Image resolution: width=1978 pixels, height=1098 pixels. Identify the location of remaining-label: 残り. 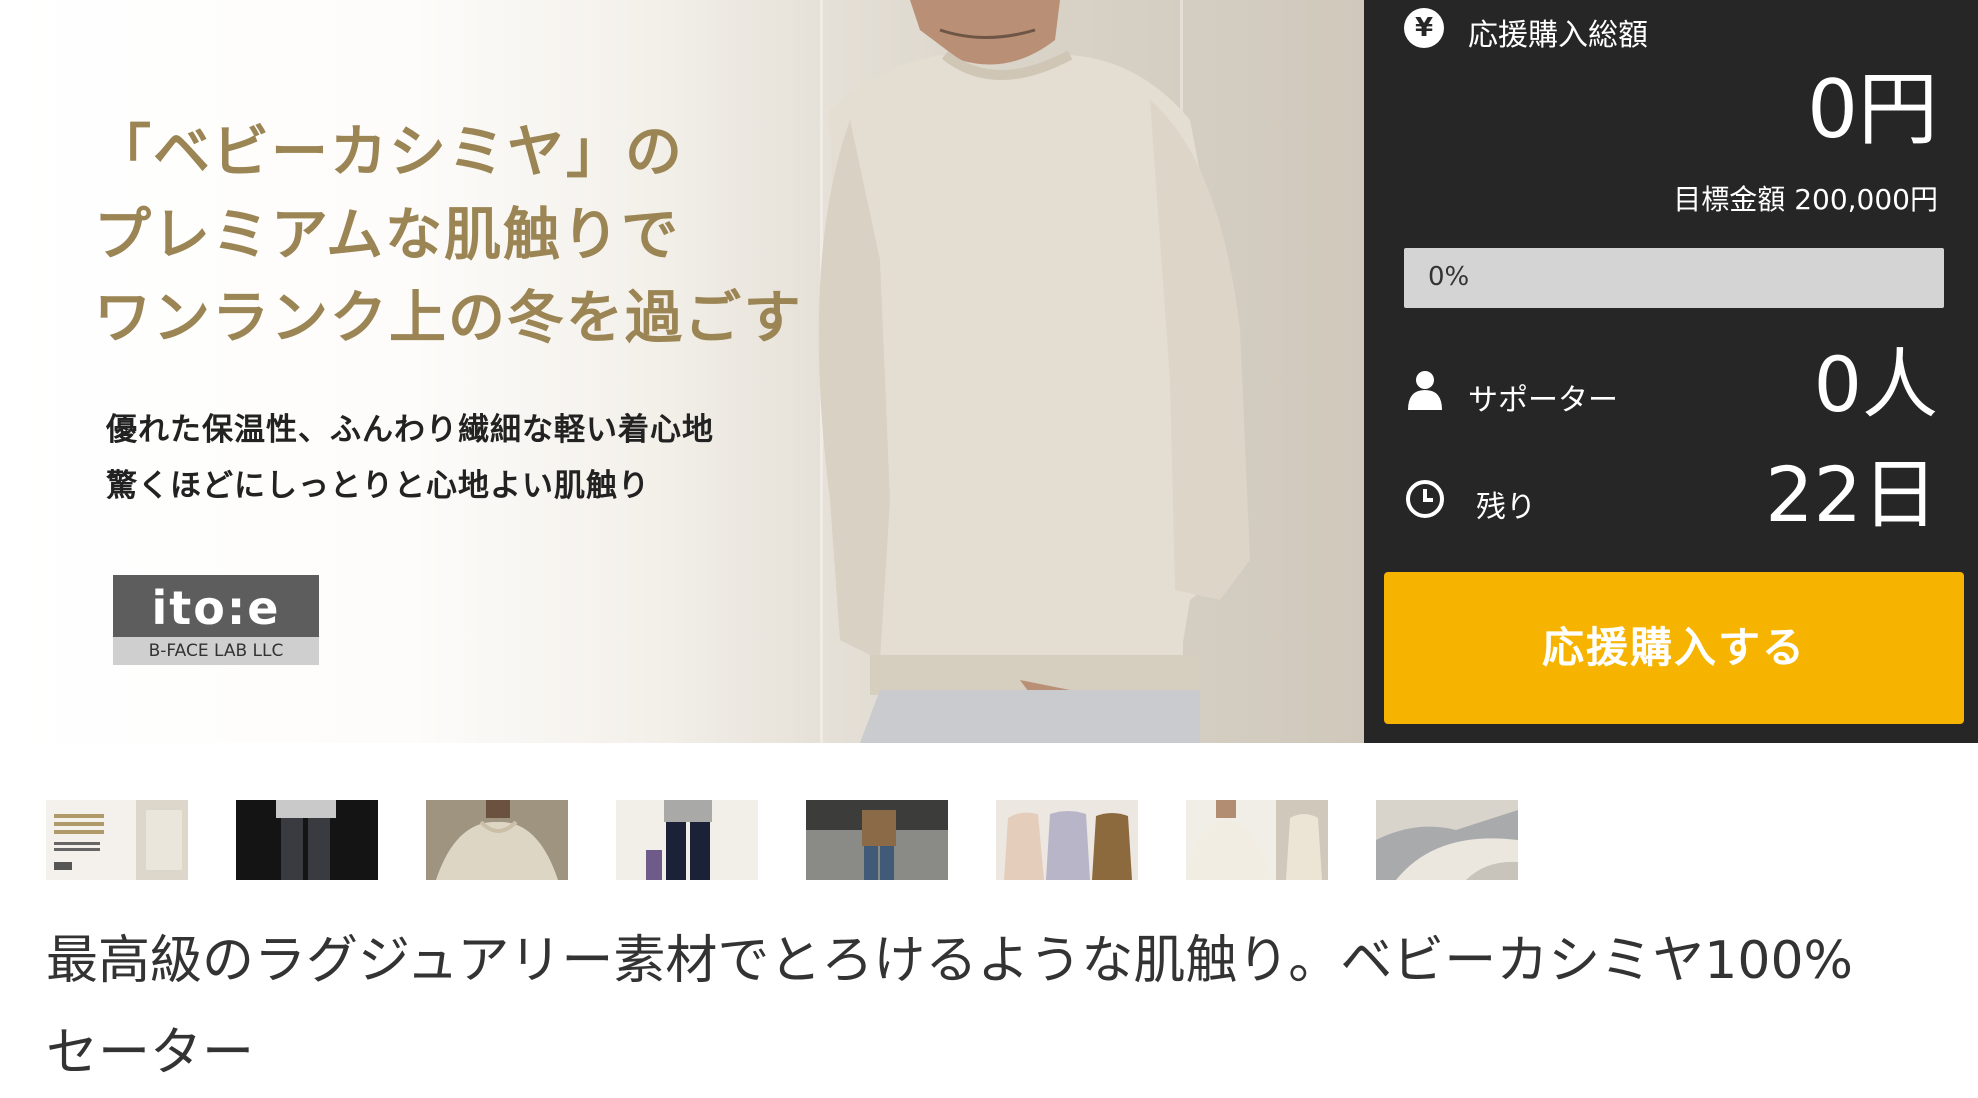
(1506, 507).